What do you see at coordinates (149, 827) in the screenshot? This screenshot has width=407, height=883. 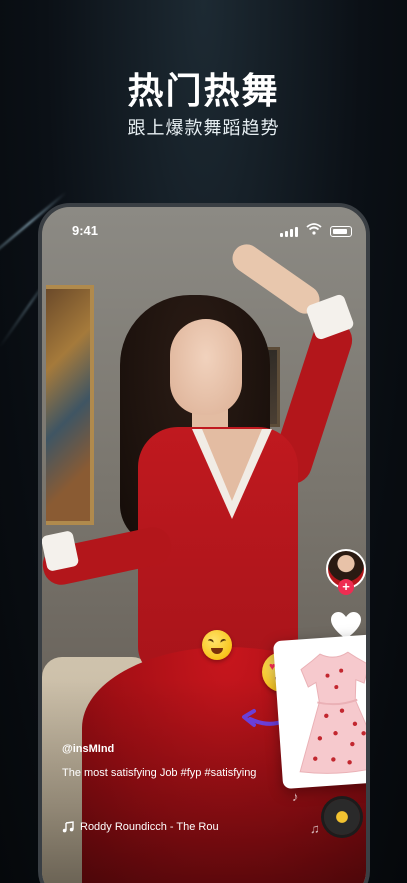 I see `music-title: Roddy Roundicch - The Rou` at bounding box center [149, 827].